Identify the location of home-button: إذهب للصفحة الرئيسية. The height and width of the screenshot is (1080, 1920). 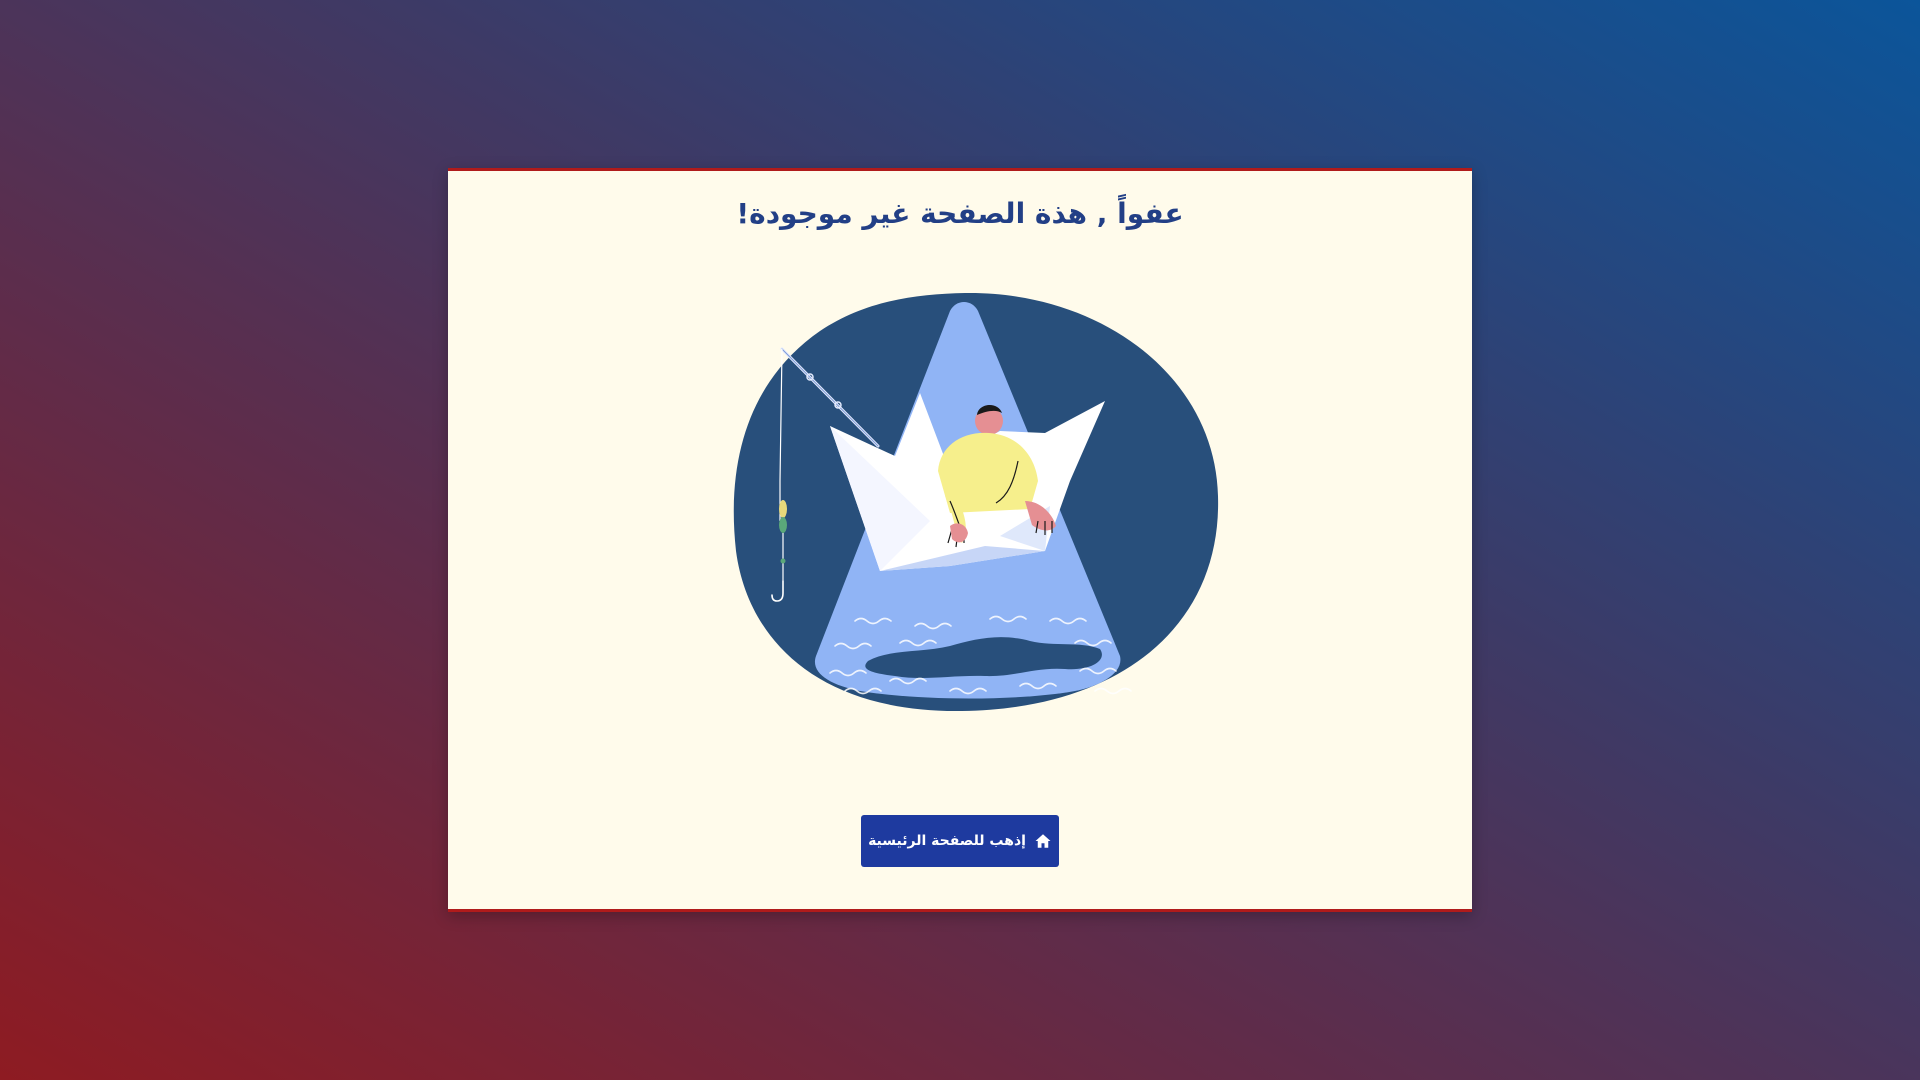
(960, 841).